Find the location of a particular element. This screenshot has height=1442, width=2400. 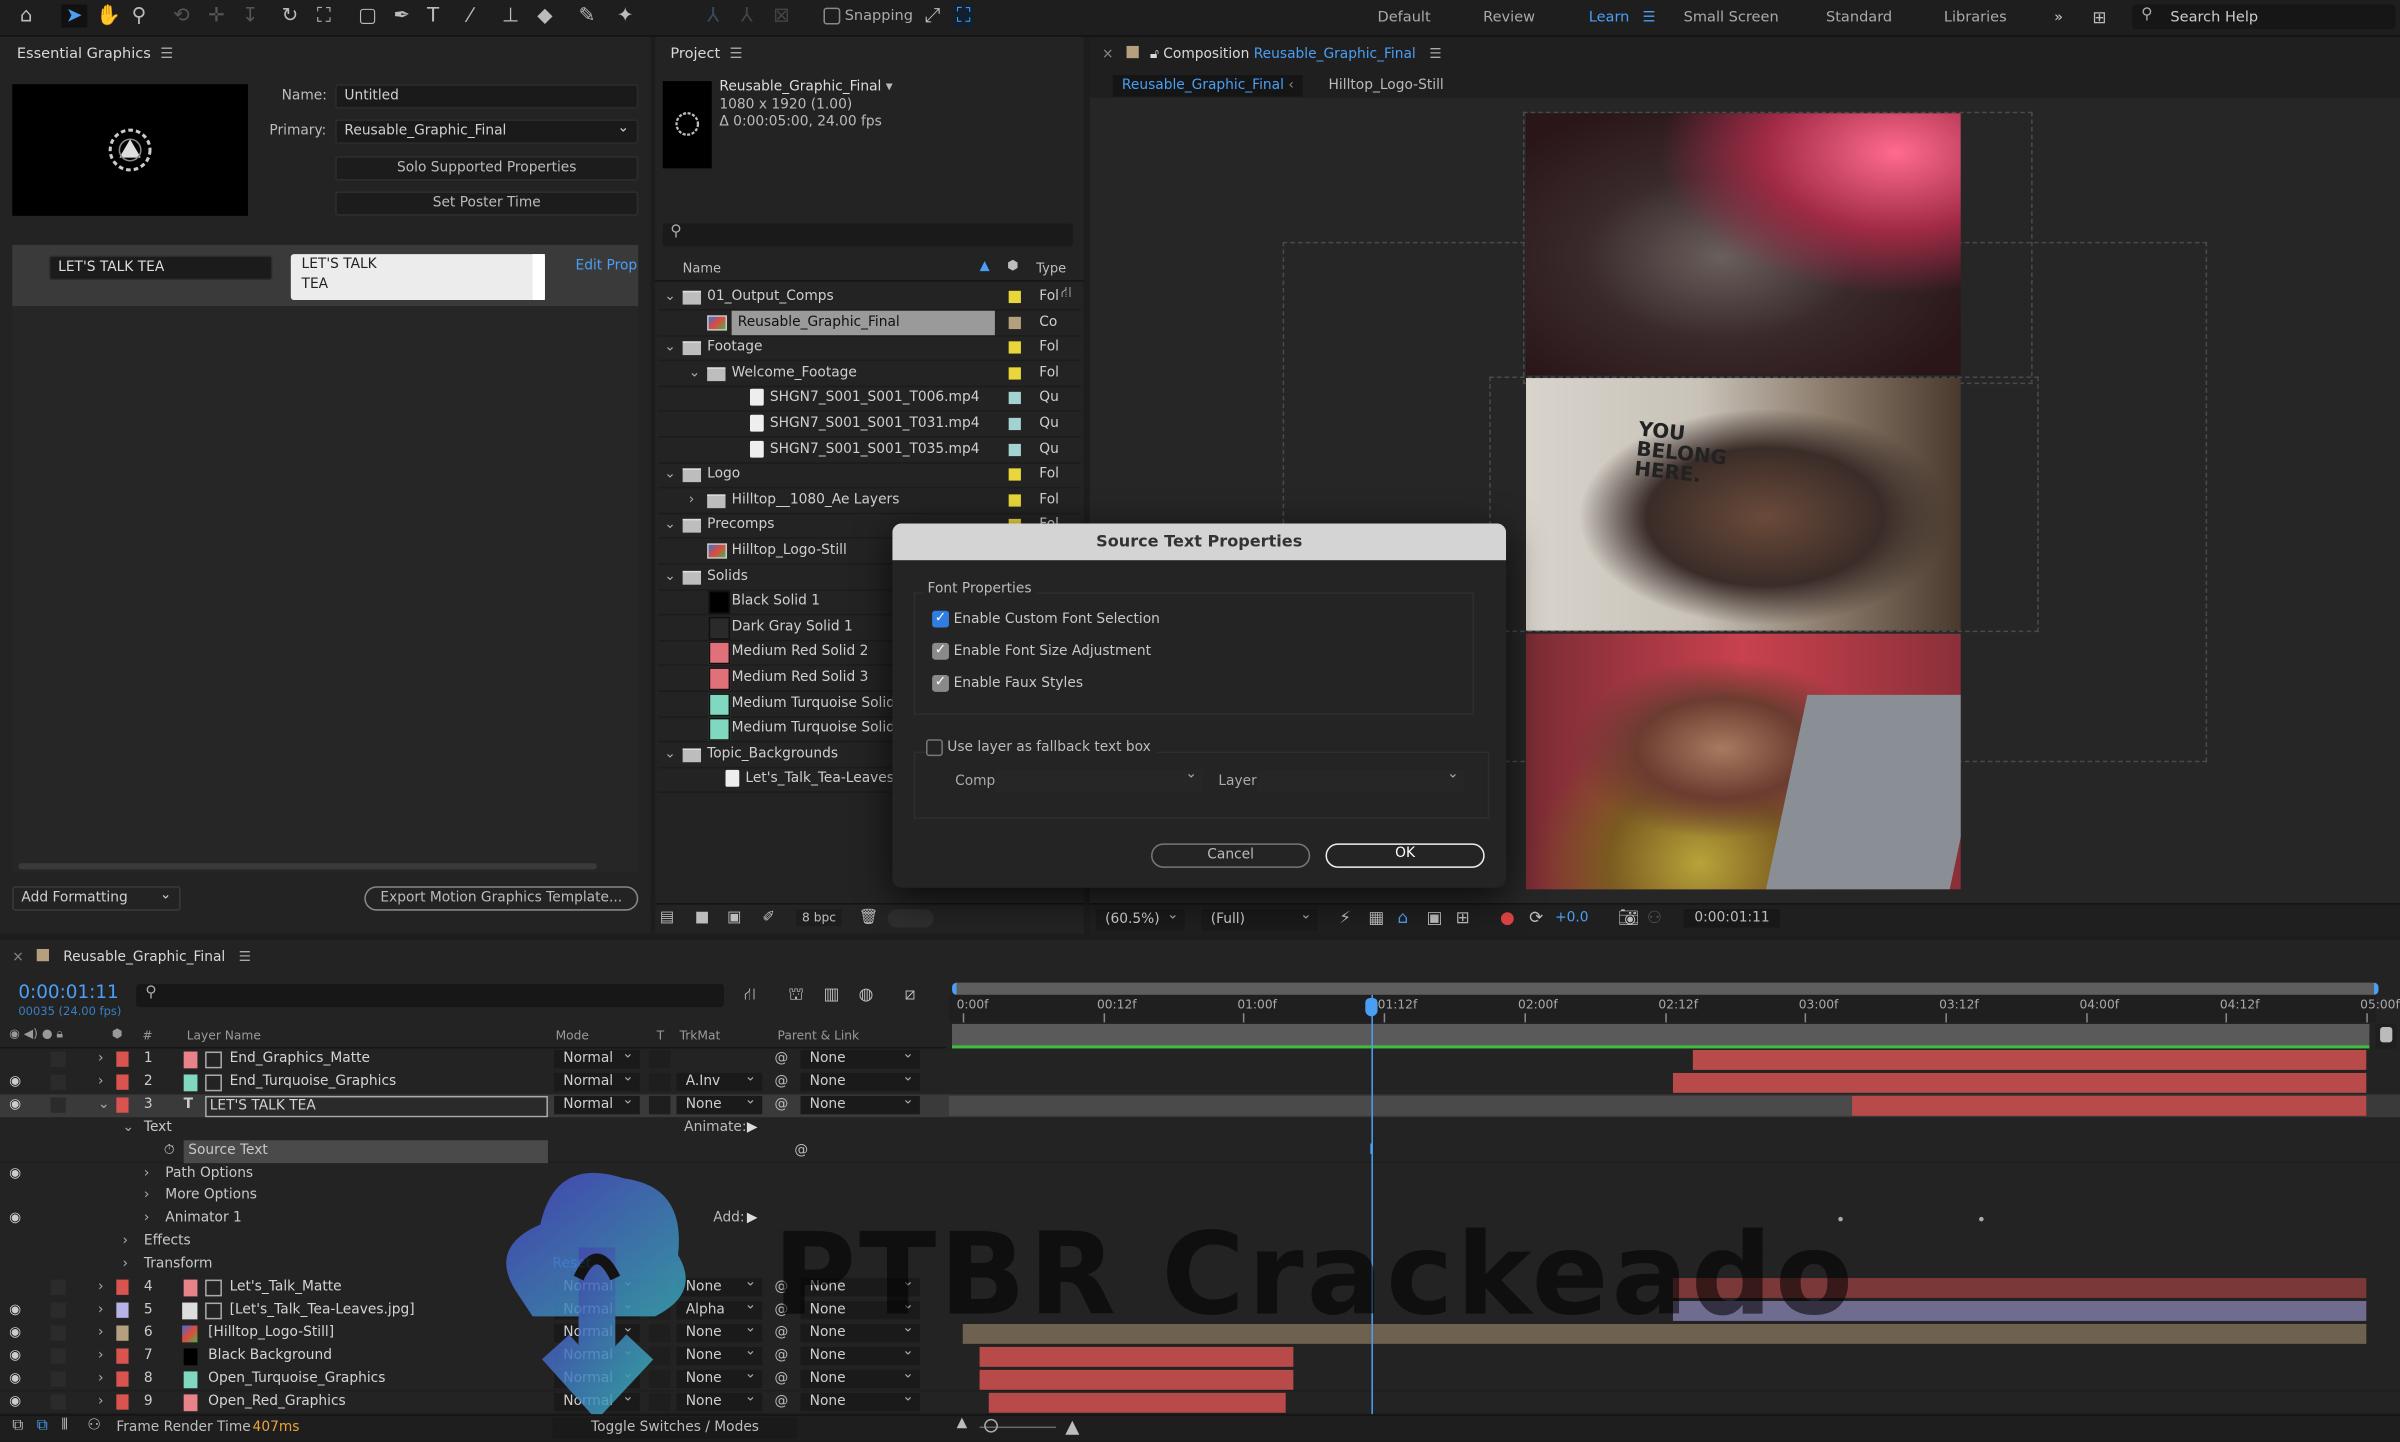

pan-behind-icon: ⛶ is located at coordinates (324, 16).